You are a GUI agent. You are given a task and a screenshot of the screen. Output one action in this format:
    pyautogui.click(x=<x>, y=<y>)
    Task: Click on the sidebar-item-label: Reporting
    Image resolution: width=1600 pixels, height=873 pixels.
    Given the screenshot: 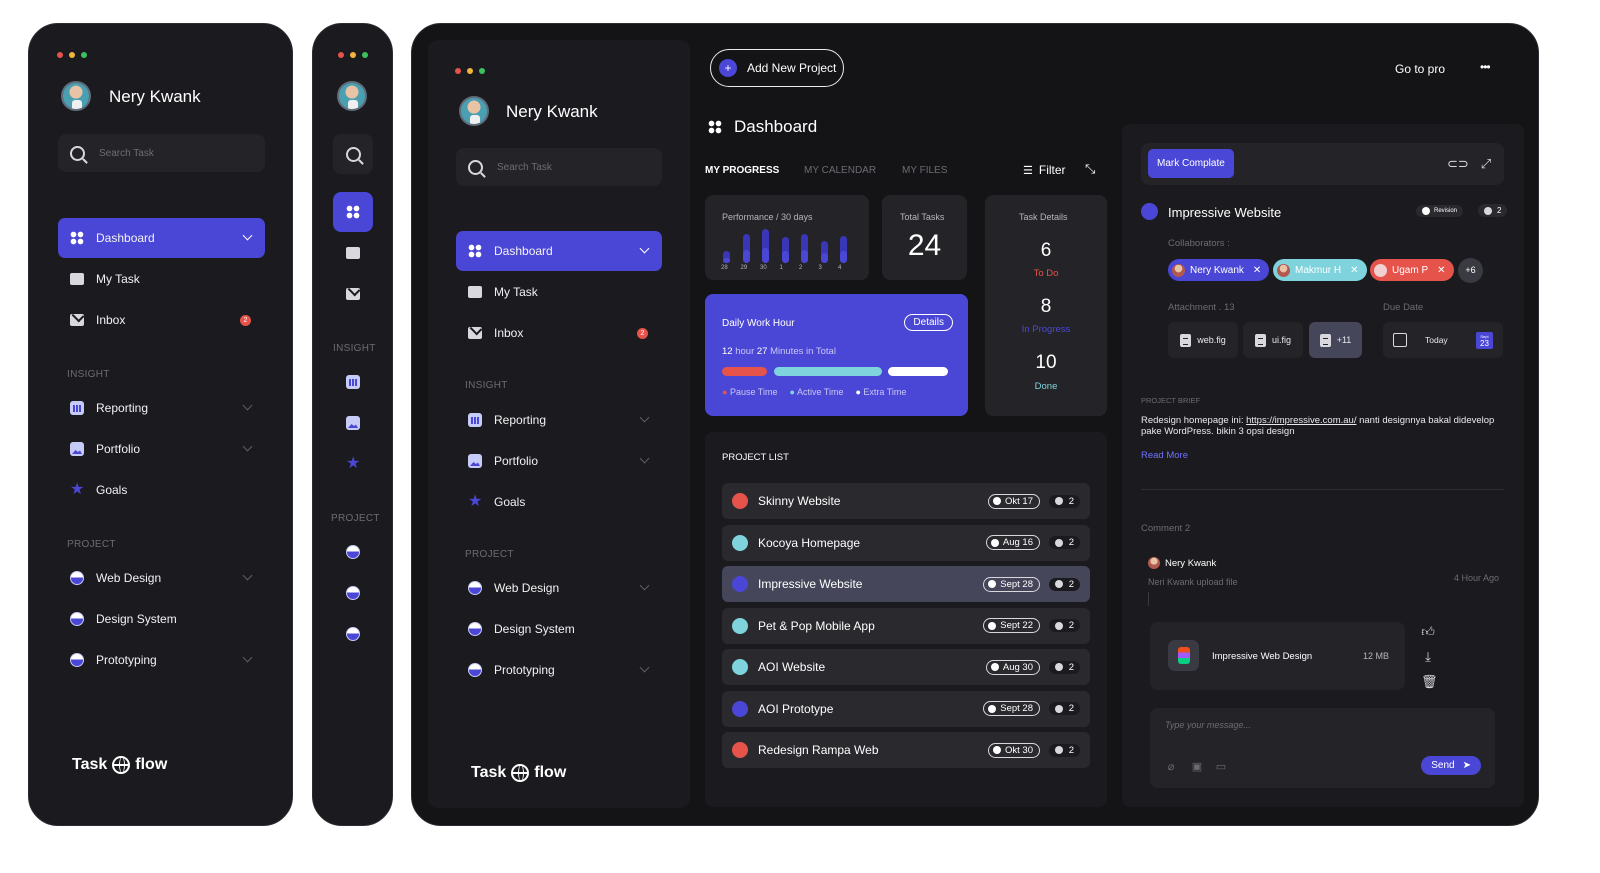 What is the action you would take?
    pyautogui.click(x=520, y=420)
    